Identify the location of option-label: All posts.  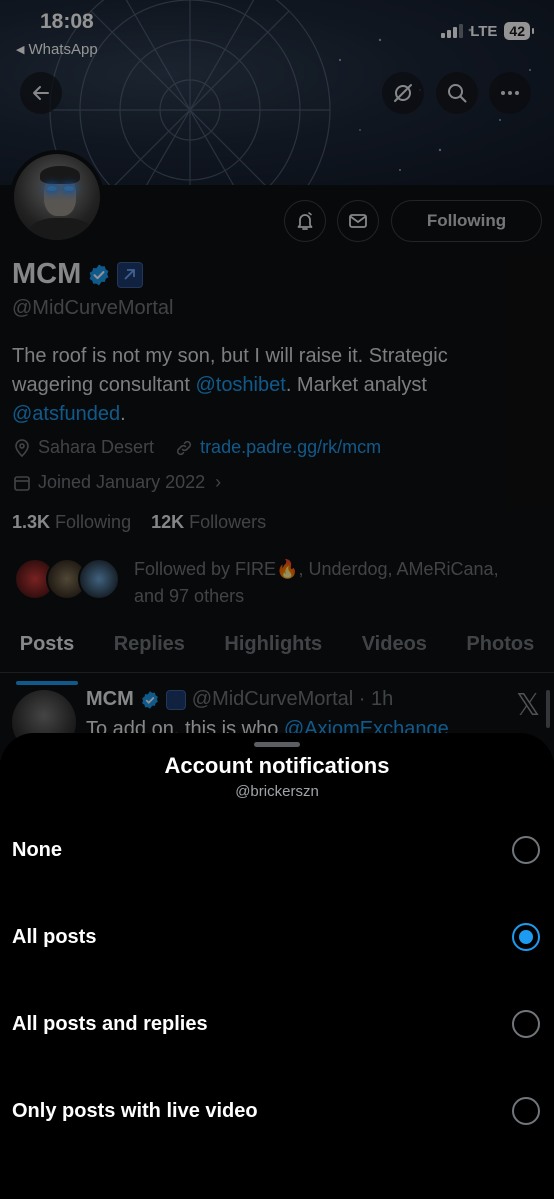
(54, 936).